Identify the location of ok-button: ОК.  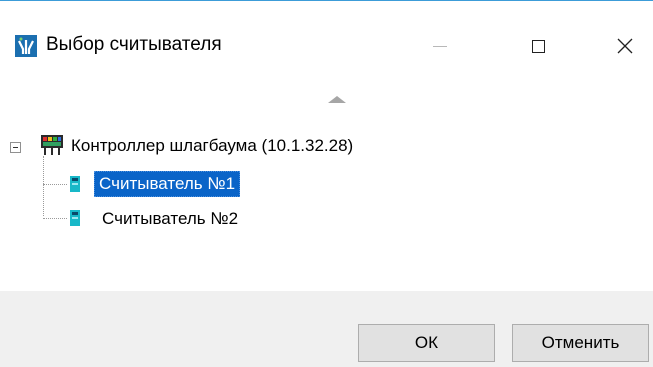
(426, 343).